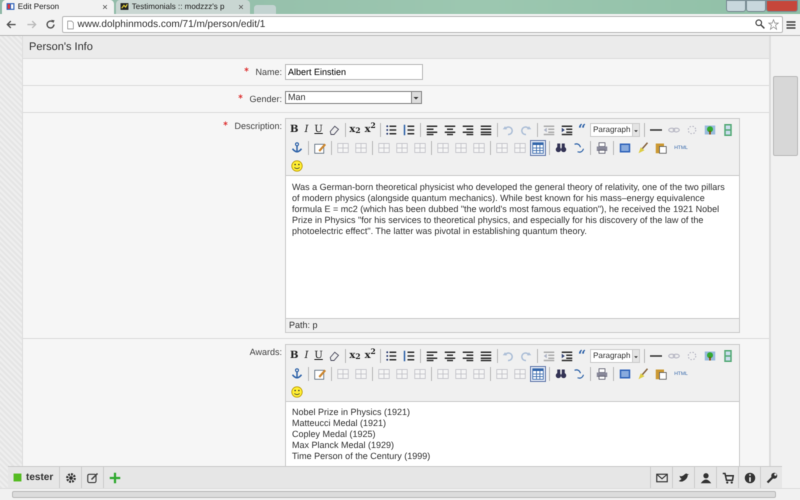  Describe the element at coordinates (450, 356) in the screenshot. I see `align-center-icon` at that location.